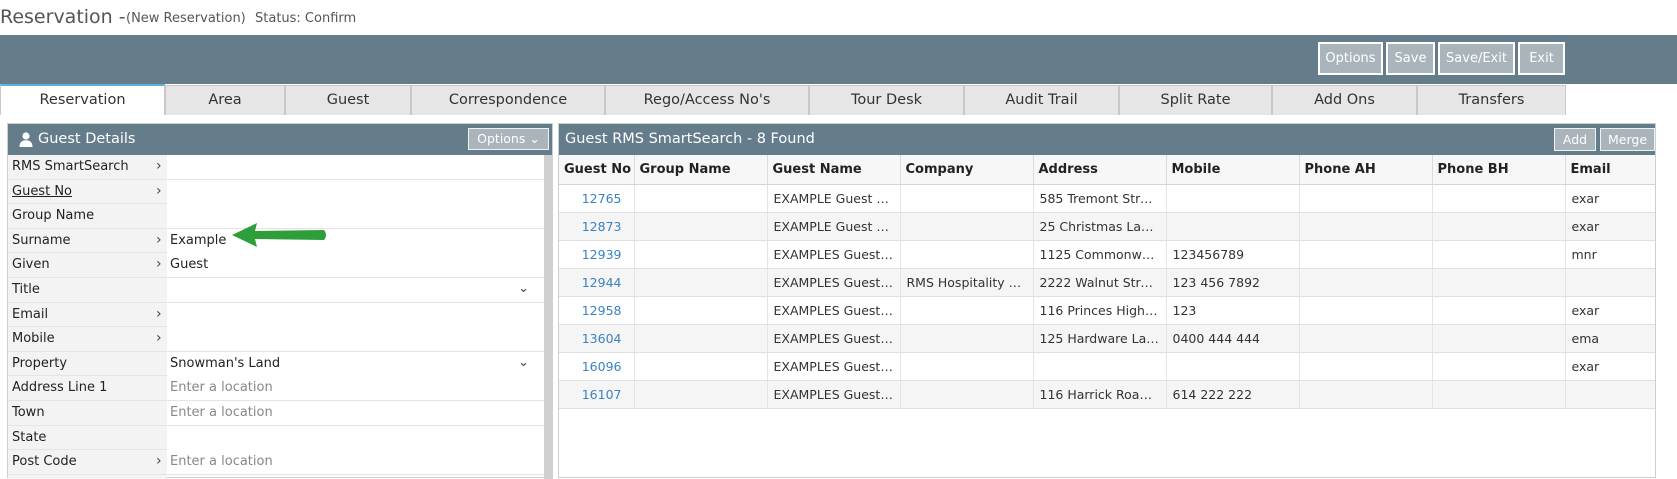  I want to click on guest-no-link: 13604, so click(597, 338).